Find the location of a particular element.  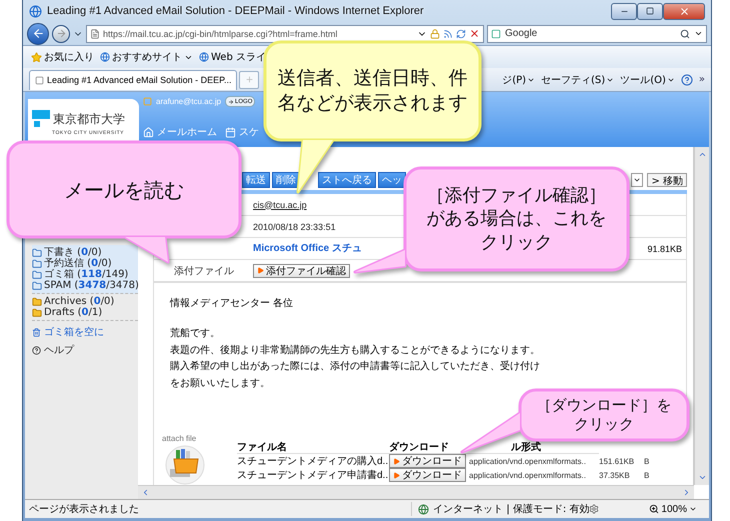

forward-arrow-icon is located at coordinates (61, 33).